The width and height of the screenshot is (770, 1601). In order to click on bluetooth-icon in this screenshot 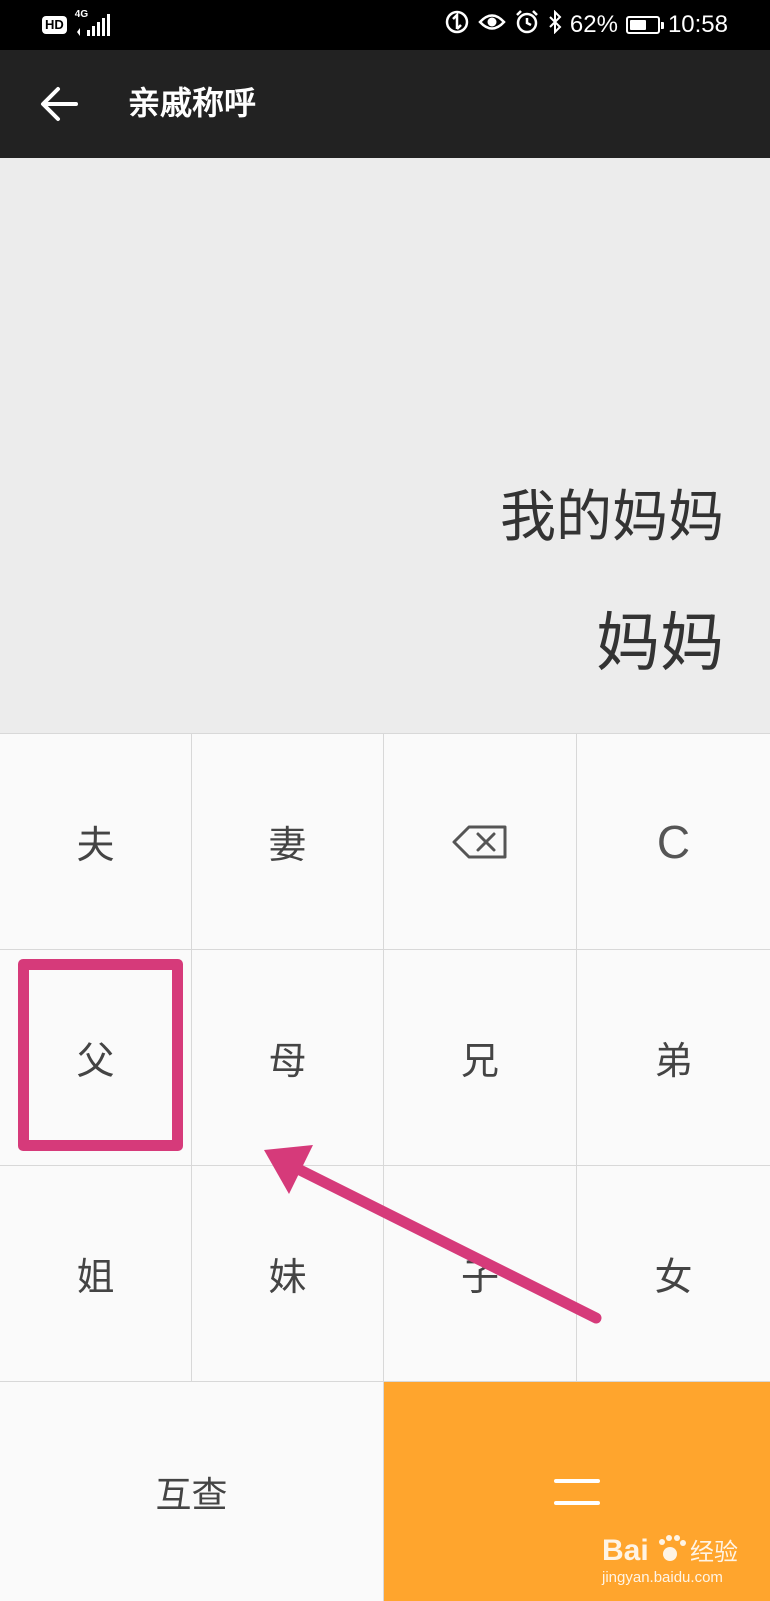, I will do `click(555, 25)`.